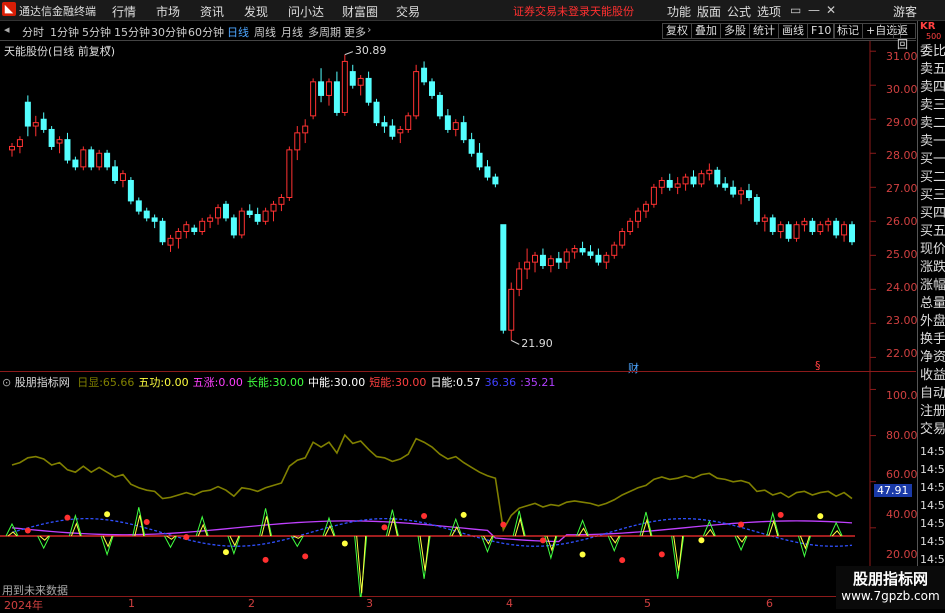  I want to click on yaxis-label: 25.00, so click(902, 254).